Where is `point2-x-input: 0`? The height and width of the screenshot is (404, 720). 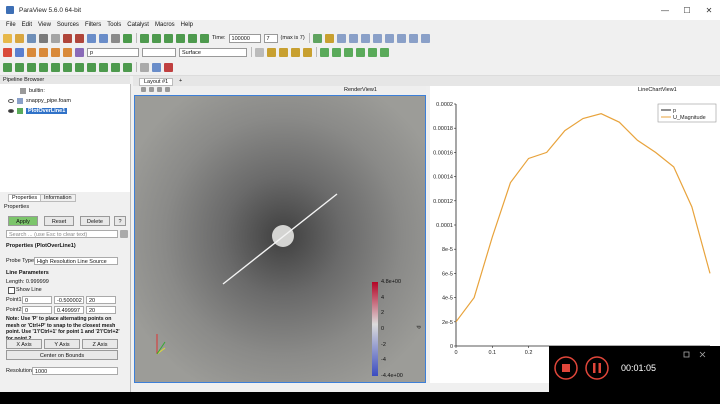
point2-x-input: 0 is located at coordinates (37, 310).